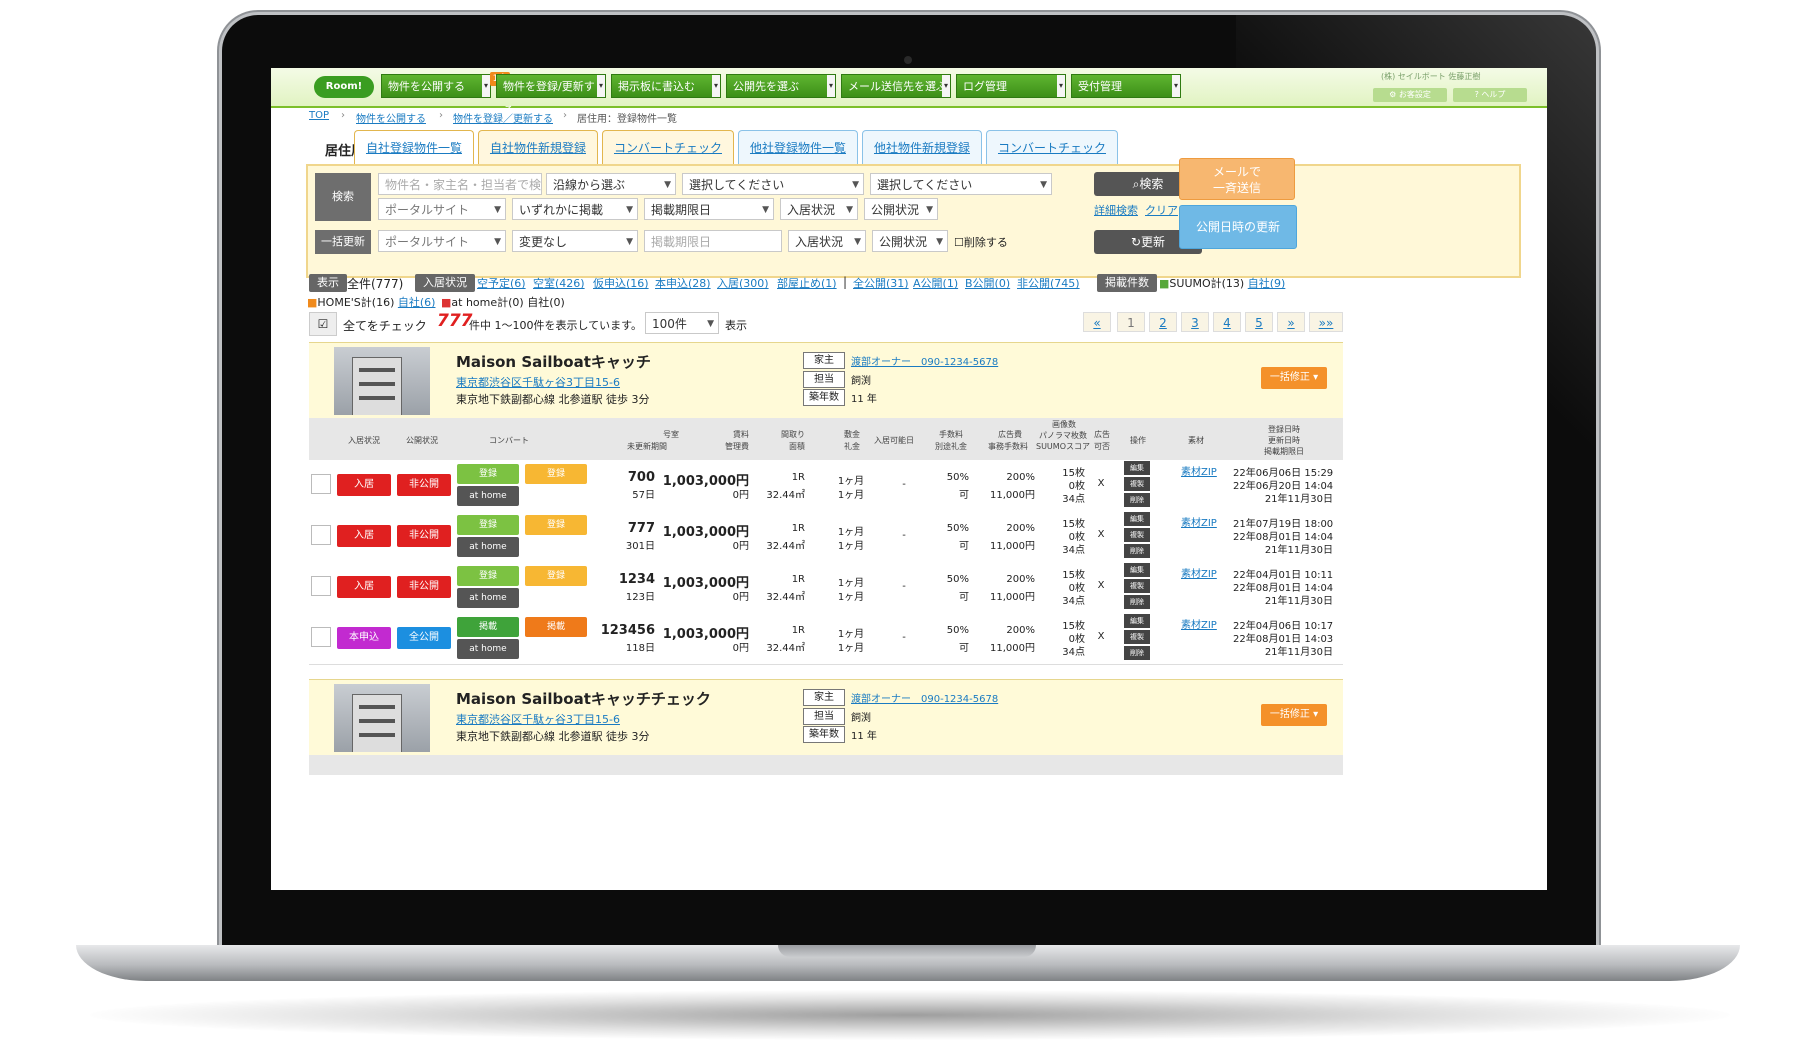 The height and width of the screenshot is (1052, 1814). What do you see at coordinates (682, 323) in the screenshot?
I see `per-page-select: 100件 ▼` at bounding box center [682, 323].